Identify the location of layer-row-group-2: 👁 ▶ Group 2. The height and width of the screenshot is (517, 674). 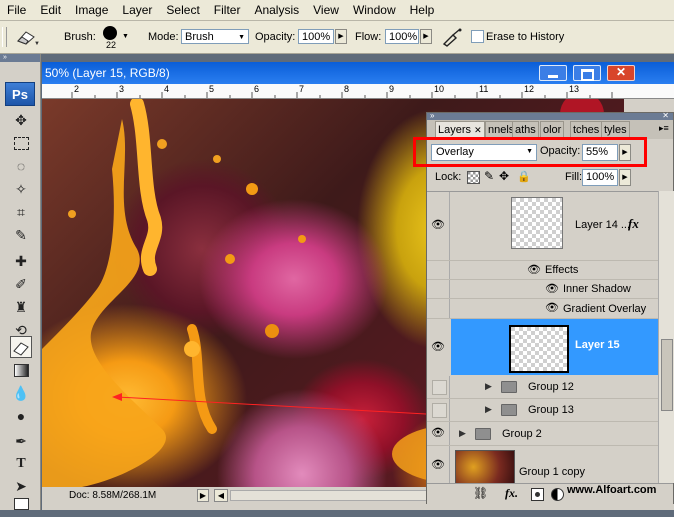
(542, 434).